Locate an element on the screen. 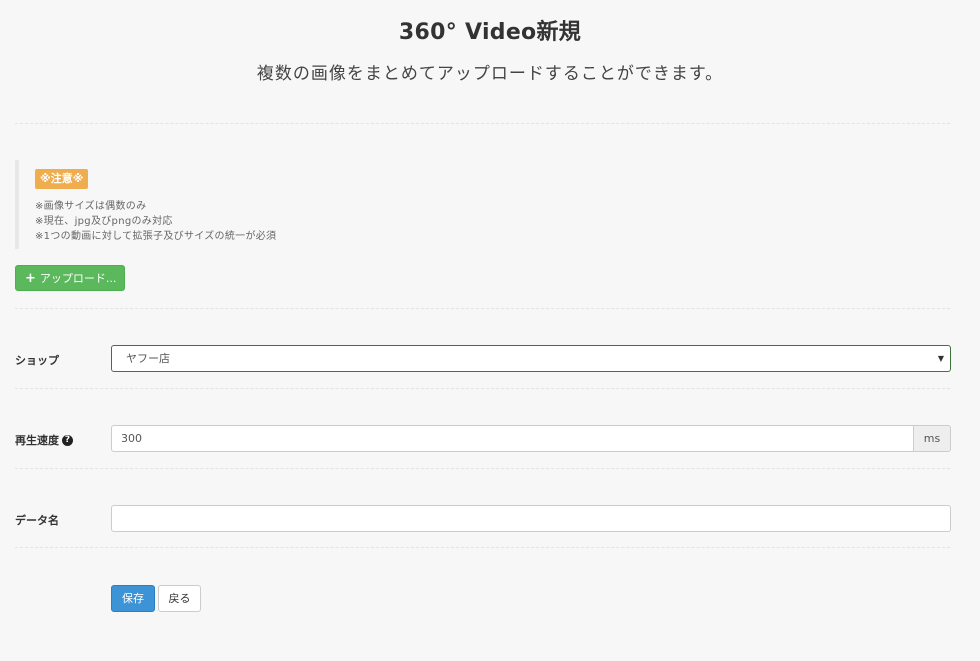 The height and width of the screenshot is (661, 980). data-name-label: データ名 is located at coordinates (37, 520).